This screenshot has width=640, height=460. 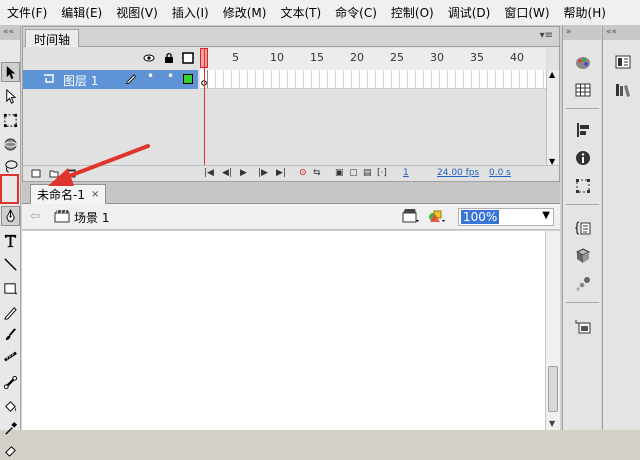 What do you see at coordinates (281, 173) in the screenshot?
I see `last-frame-icon: ▶|` at bounding box center [281, 173].